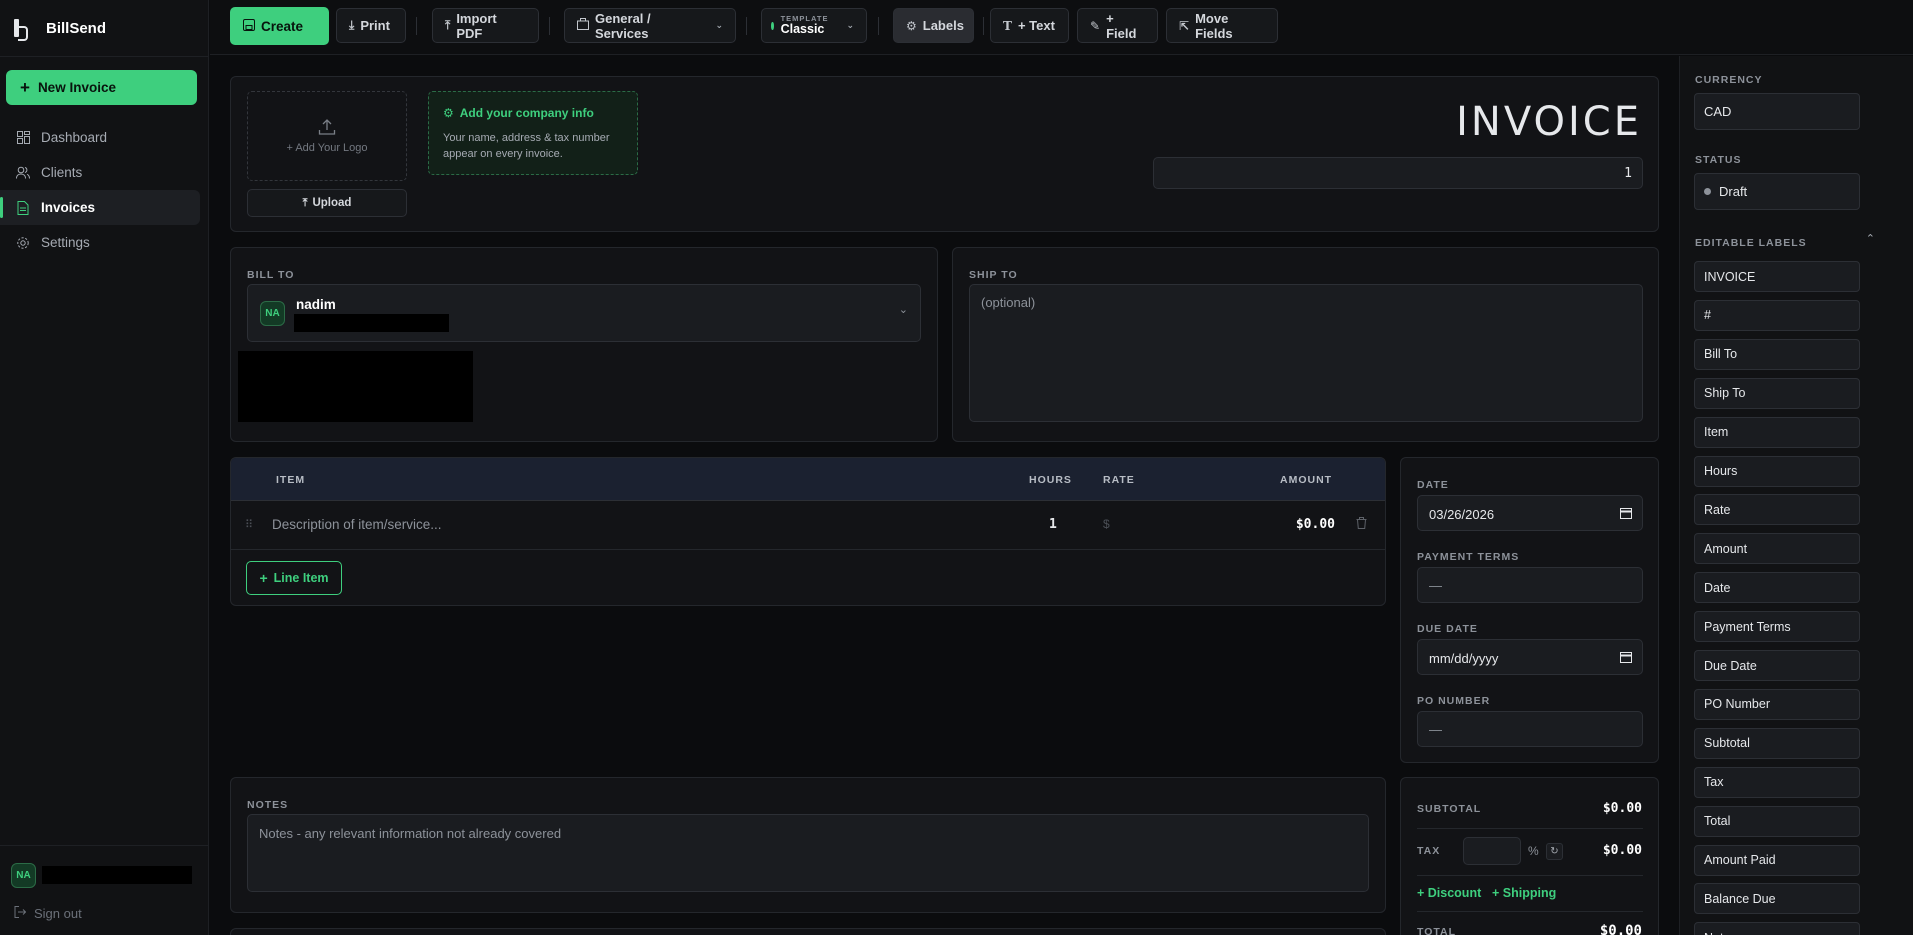  Describe the element at coordinates (68, 207) in the screenshot. I see `sidebar-item-label: Invoices` at that location.